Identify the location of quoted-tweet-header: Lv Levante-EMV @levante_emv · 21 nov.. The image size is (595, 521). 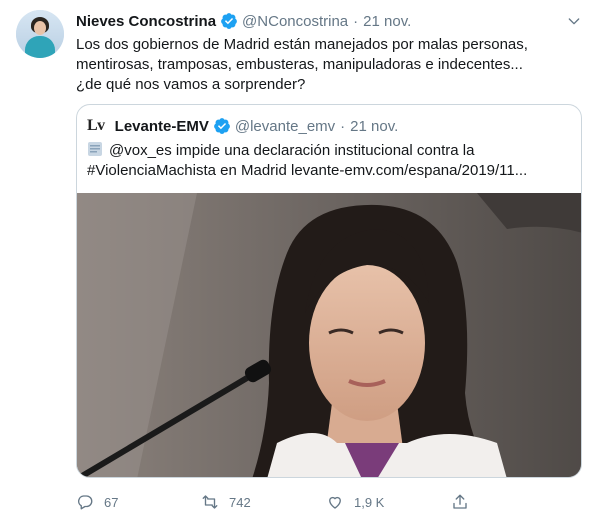
(242, 126).